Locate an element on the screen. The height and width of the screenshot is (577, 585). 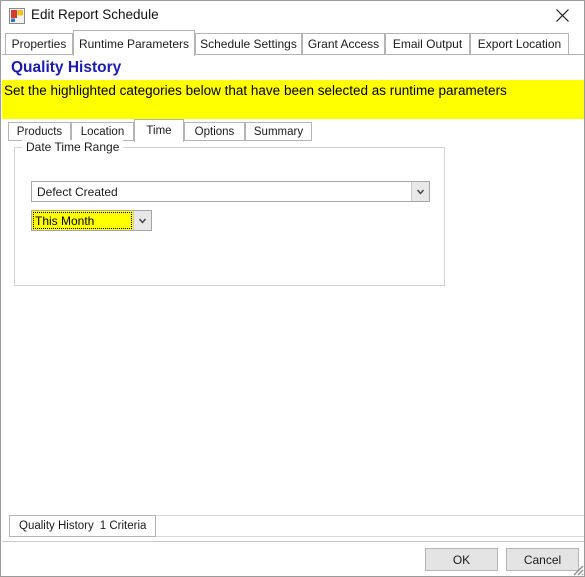
resize-grip is located at coordinates (576, 568).